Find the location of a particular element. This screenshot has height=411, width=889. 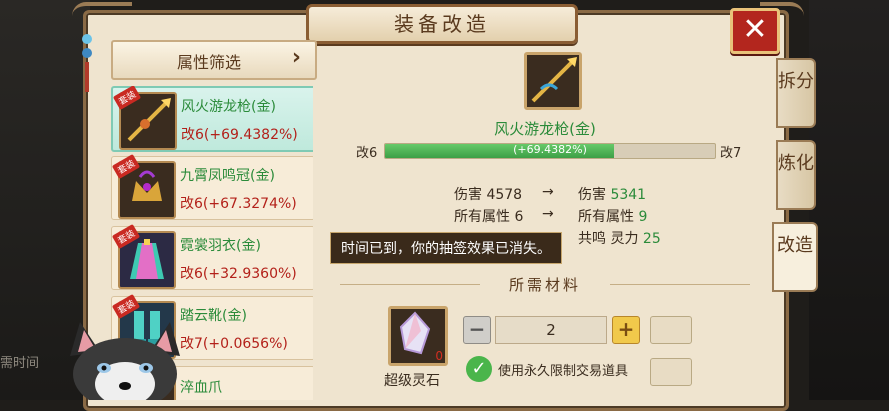

modify-progress-bar: (+69.4382%) is located at coordinates (550, 151).